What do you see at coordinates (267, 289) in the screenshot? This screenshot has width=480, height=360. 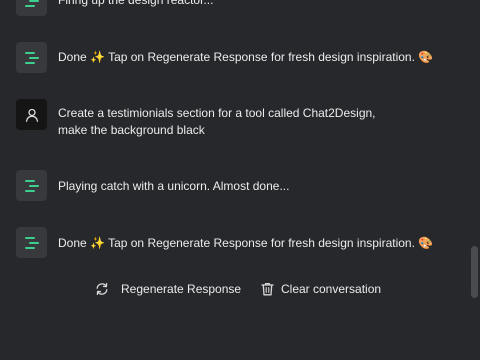 I see `trash-icon` at bounding box center [267, 289].